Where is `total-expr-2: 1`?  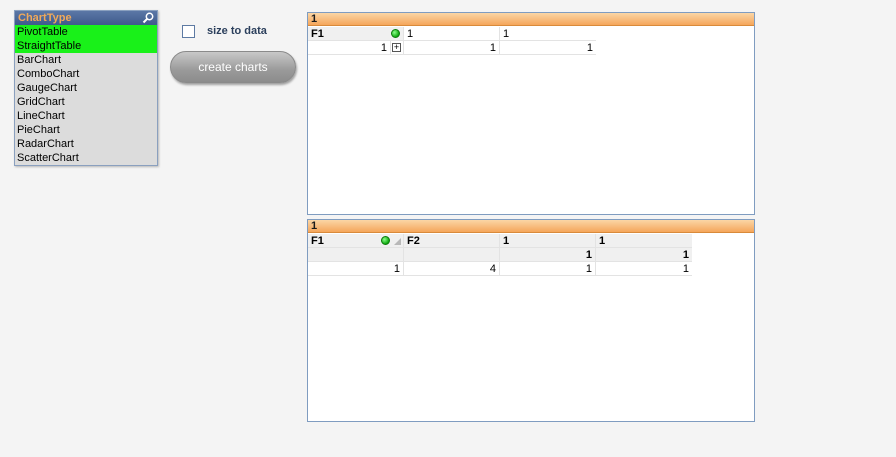 total-expr-2: 1 is located at coordinates (644, 255).